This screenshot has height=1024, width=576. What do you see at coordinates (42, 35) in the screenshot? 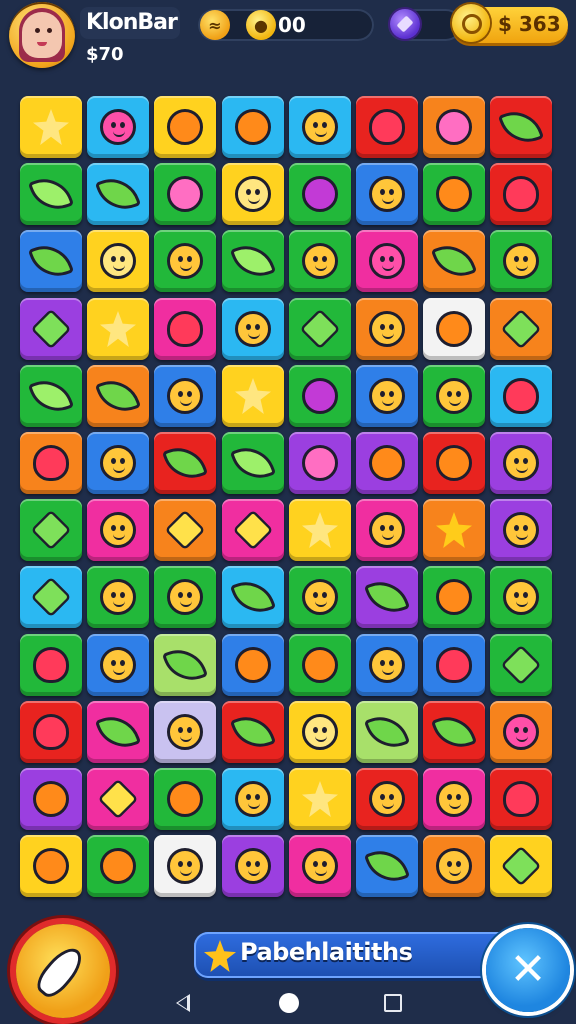
I see `player-avatar` at bounding box center [42, 35].